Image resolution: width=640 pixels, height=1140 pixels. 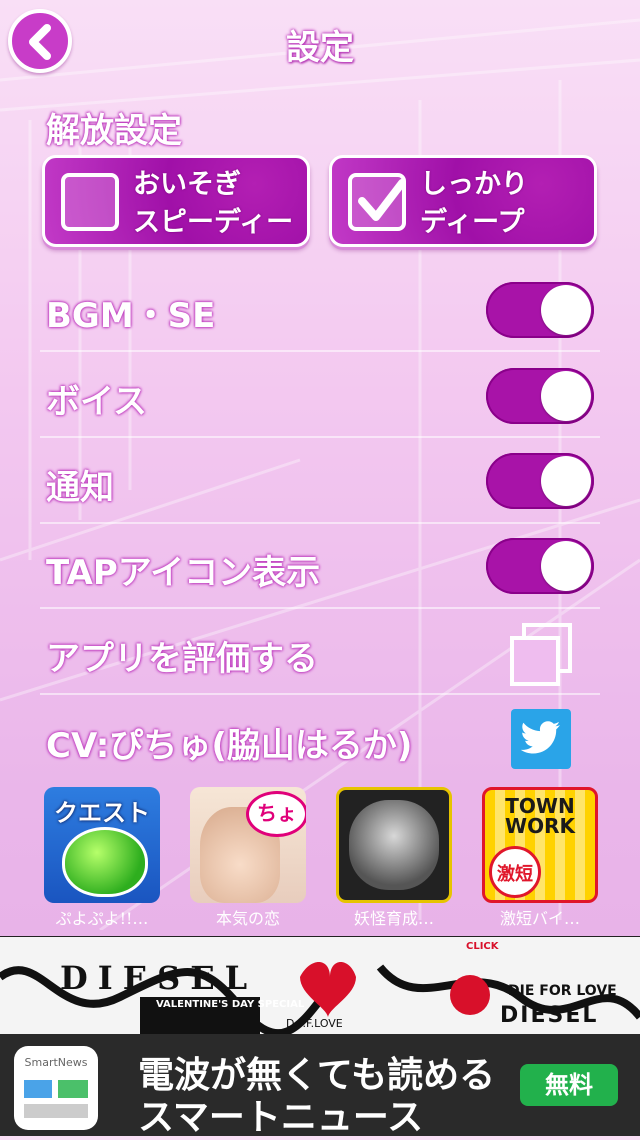 I want to click on voice-toggle, so click(x=540, y=396).